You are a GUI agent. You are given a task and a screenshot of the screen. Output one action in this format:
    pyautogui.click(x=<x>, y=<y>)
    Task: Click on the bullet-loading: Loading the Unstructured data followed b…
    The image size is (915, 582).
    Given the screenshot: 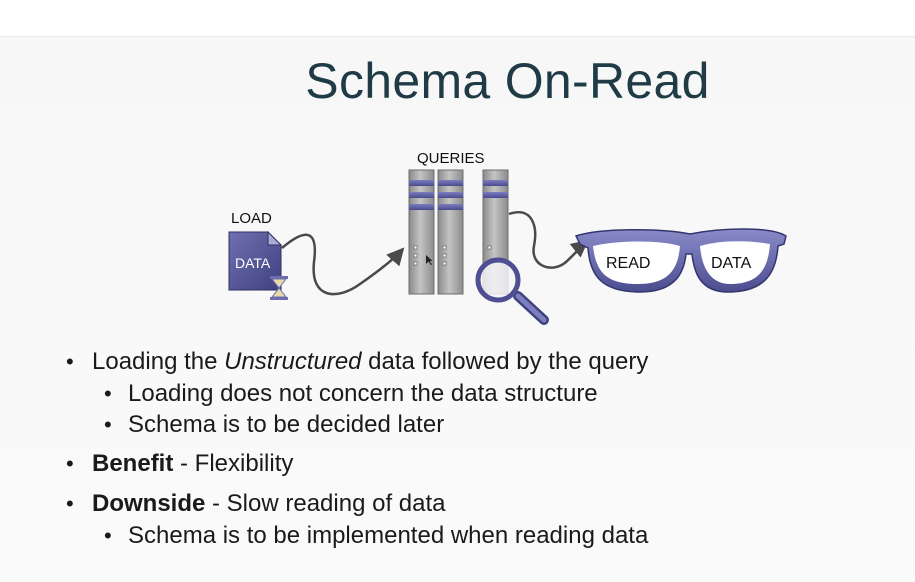 What is the action you would take?
    pyautogui.click(x=470, y=362)
    